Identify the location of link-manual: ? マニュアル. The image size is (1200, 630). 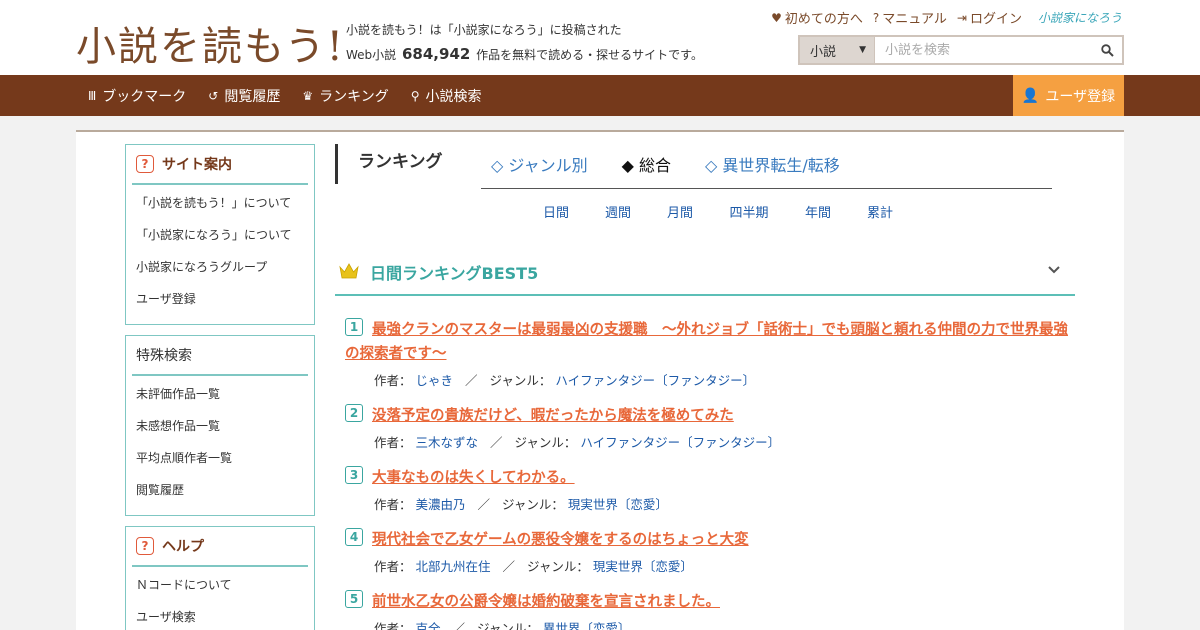
(910, 18).